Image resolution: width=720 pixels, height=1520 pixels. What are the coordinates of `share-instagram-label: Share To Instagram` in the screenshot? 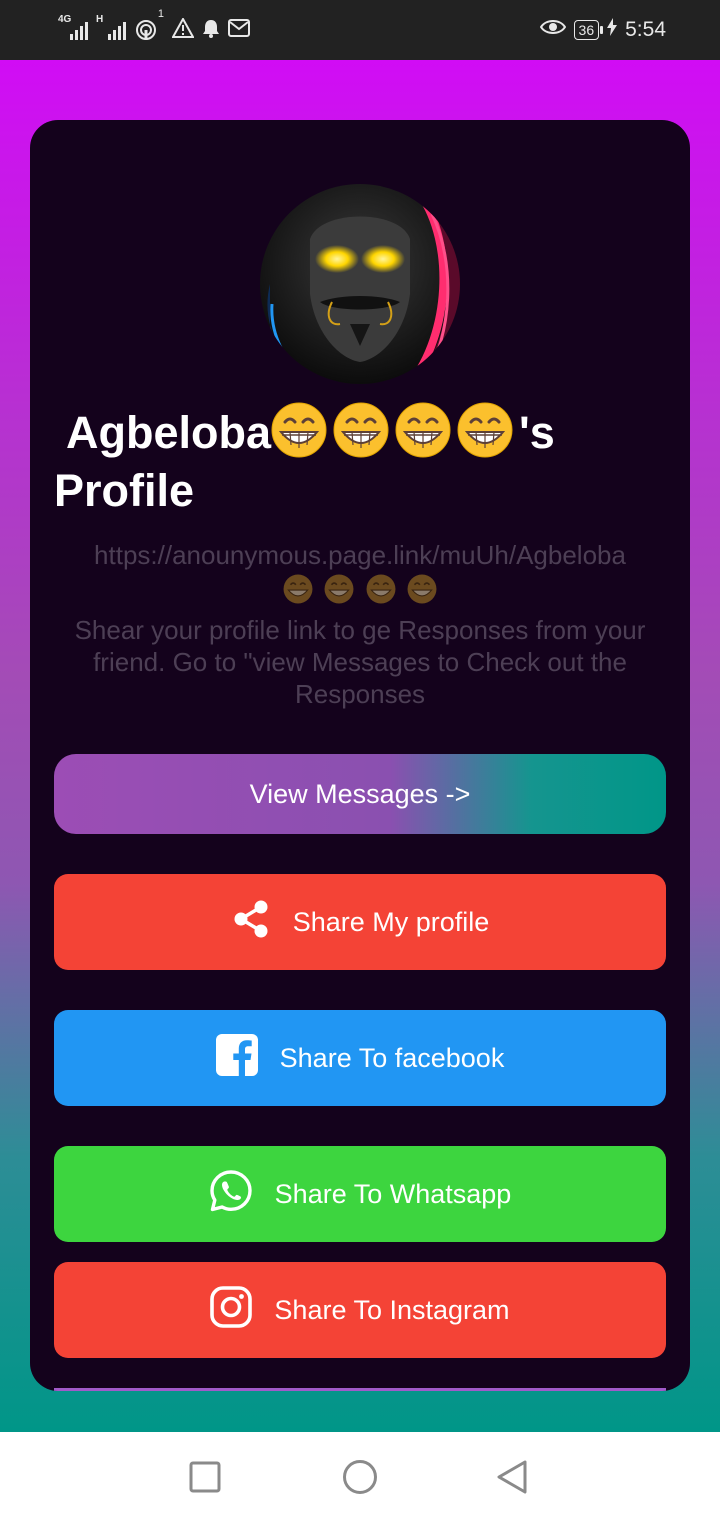 It's located at (392, 1309).